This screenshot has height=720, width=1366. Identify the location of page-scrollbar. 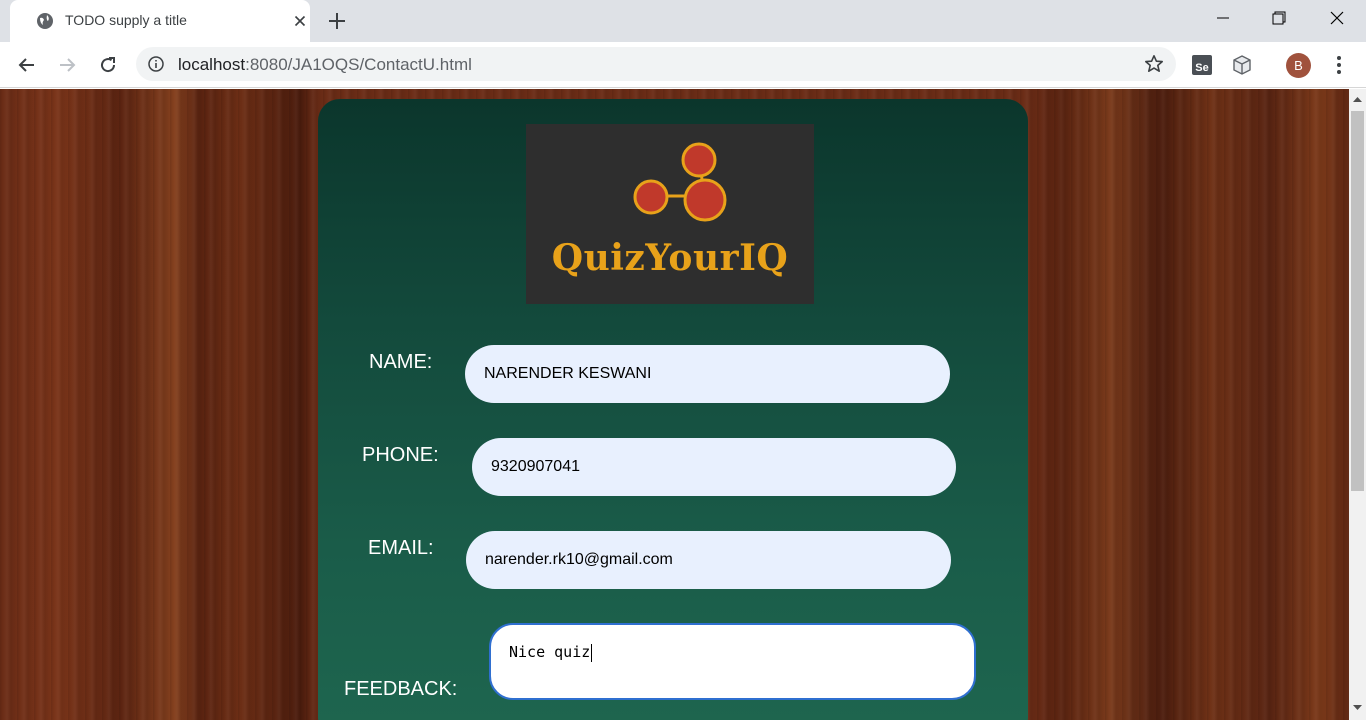
(1357, 404).